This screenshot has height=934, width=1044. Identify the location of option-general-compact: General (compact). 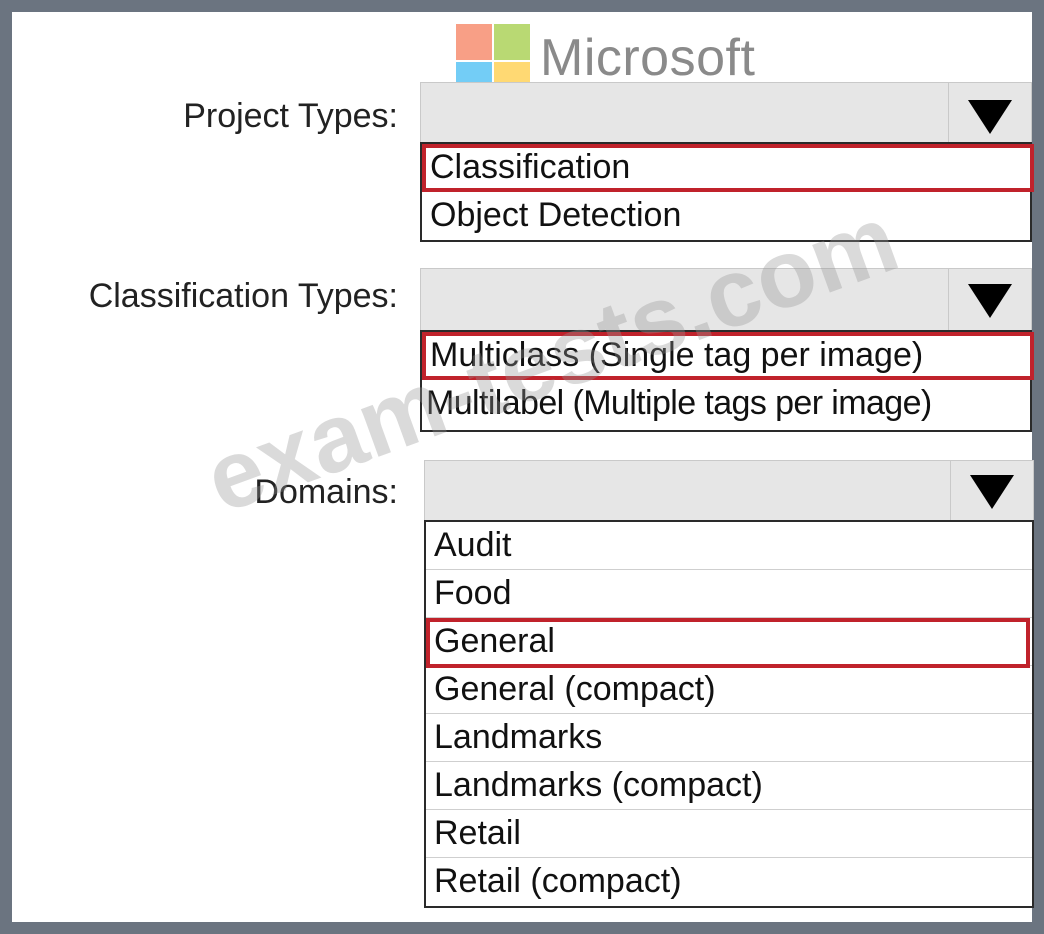
(729, 690).